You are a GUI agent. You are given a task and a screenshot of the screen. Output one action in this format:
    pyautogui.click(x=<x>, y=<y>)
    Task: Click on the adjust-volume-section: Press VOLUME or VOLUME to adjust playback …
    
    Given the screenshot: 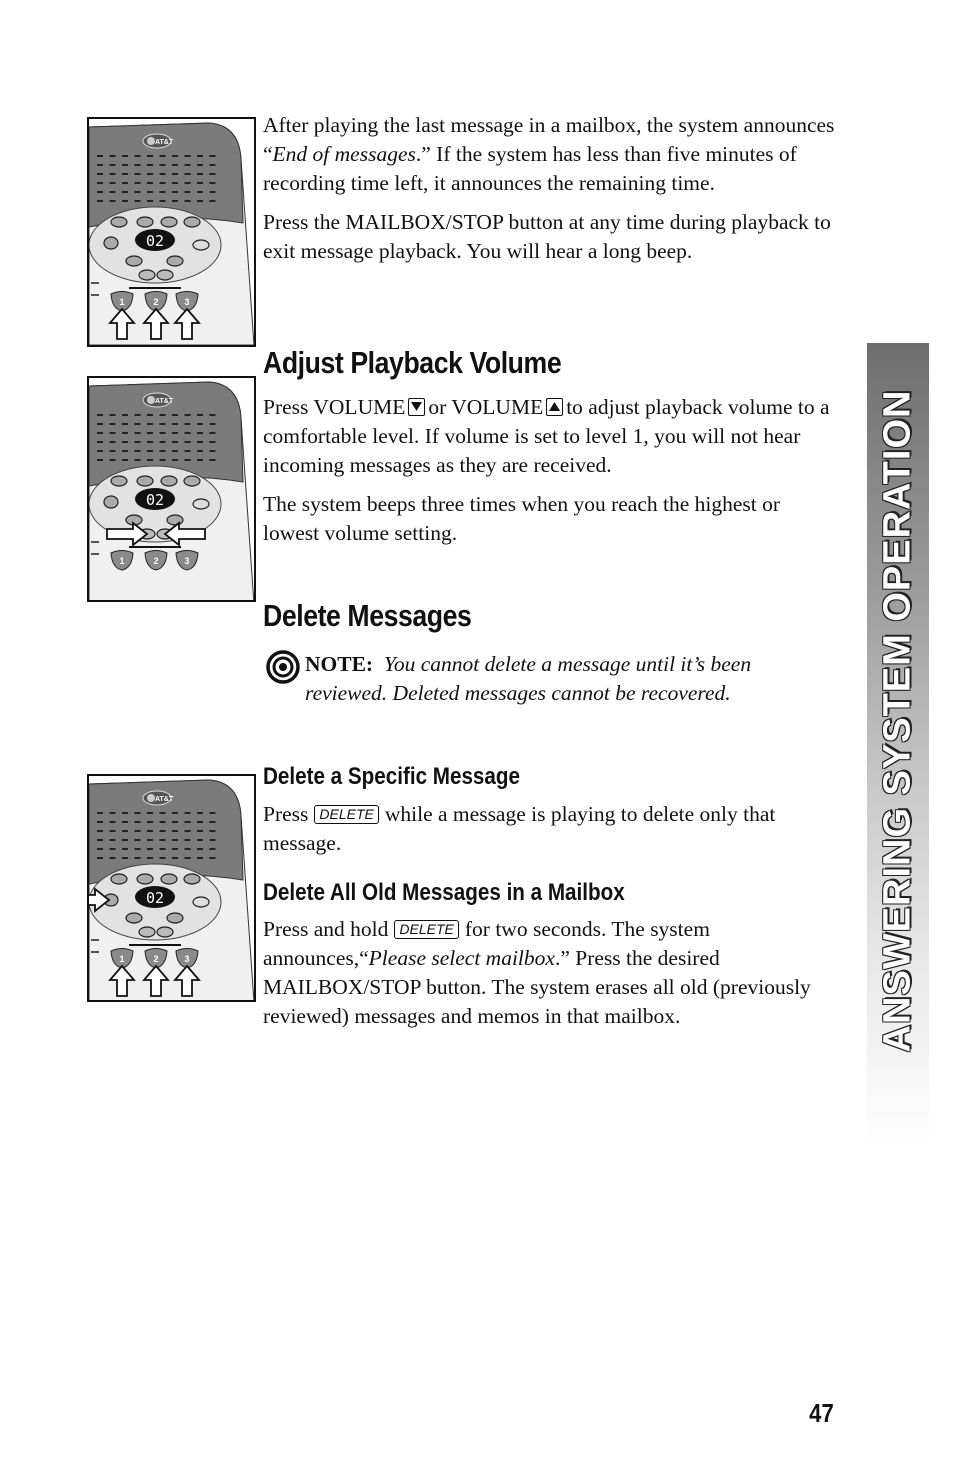 What is the action you would take?
    pyautogui.click(x=550, y=475)
    